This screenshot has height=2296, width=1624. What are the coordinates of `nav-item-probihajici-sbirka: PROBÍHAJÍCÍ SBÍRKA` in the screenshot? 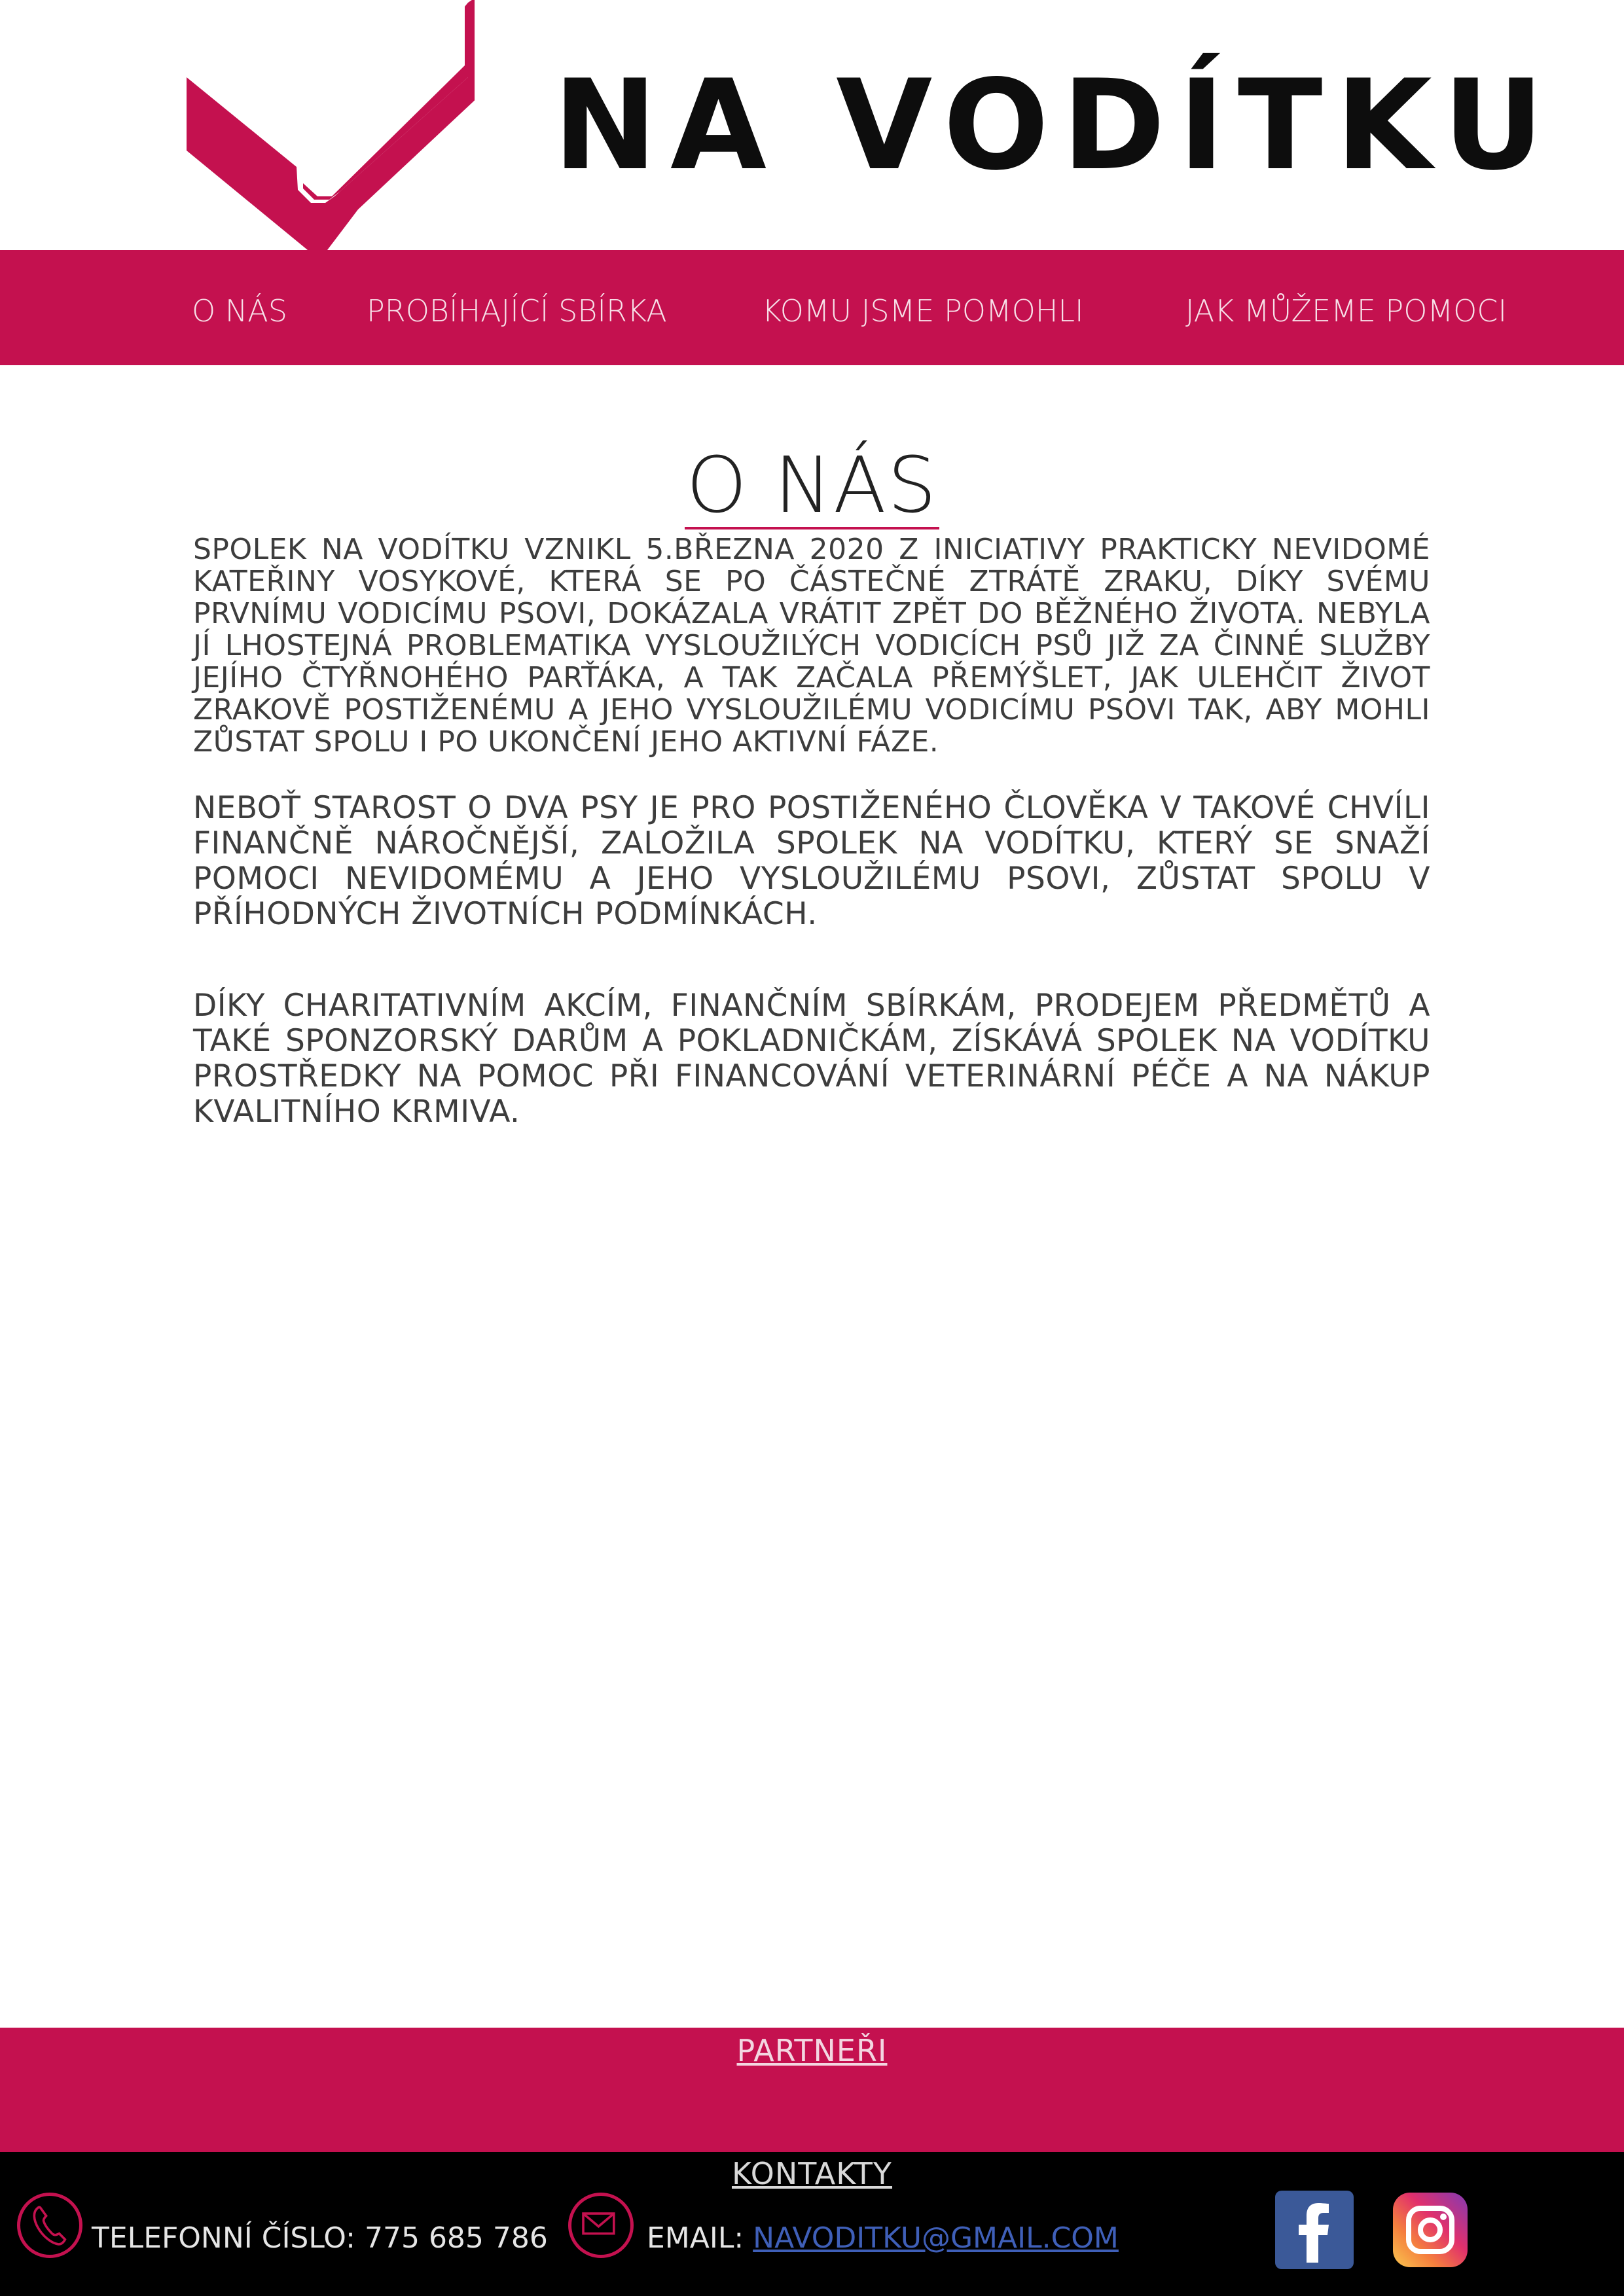 It's located at (517, 307).